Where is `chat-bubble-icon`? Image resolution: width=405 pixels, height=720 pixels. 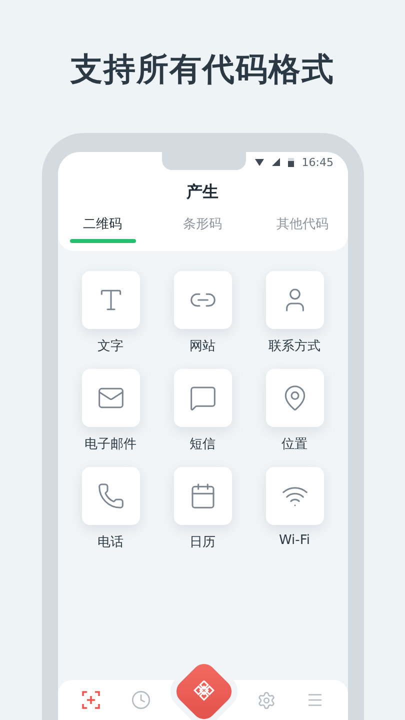 chat-bubble-icon is located at coordinates (202, 398).